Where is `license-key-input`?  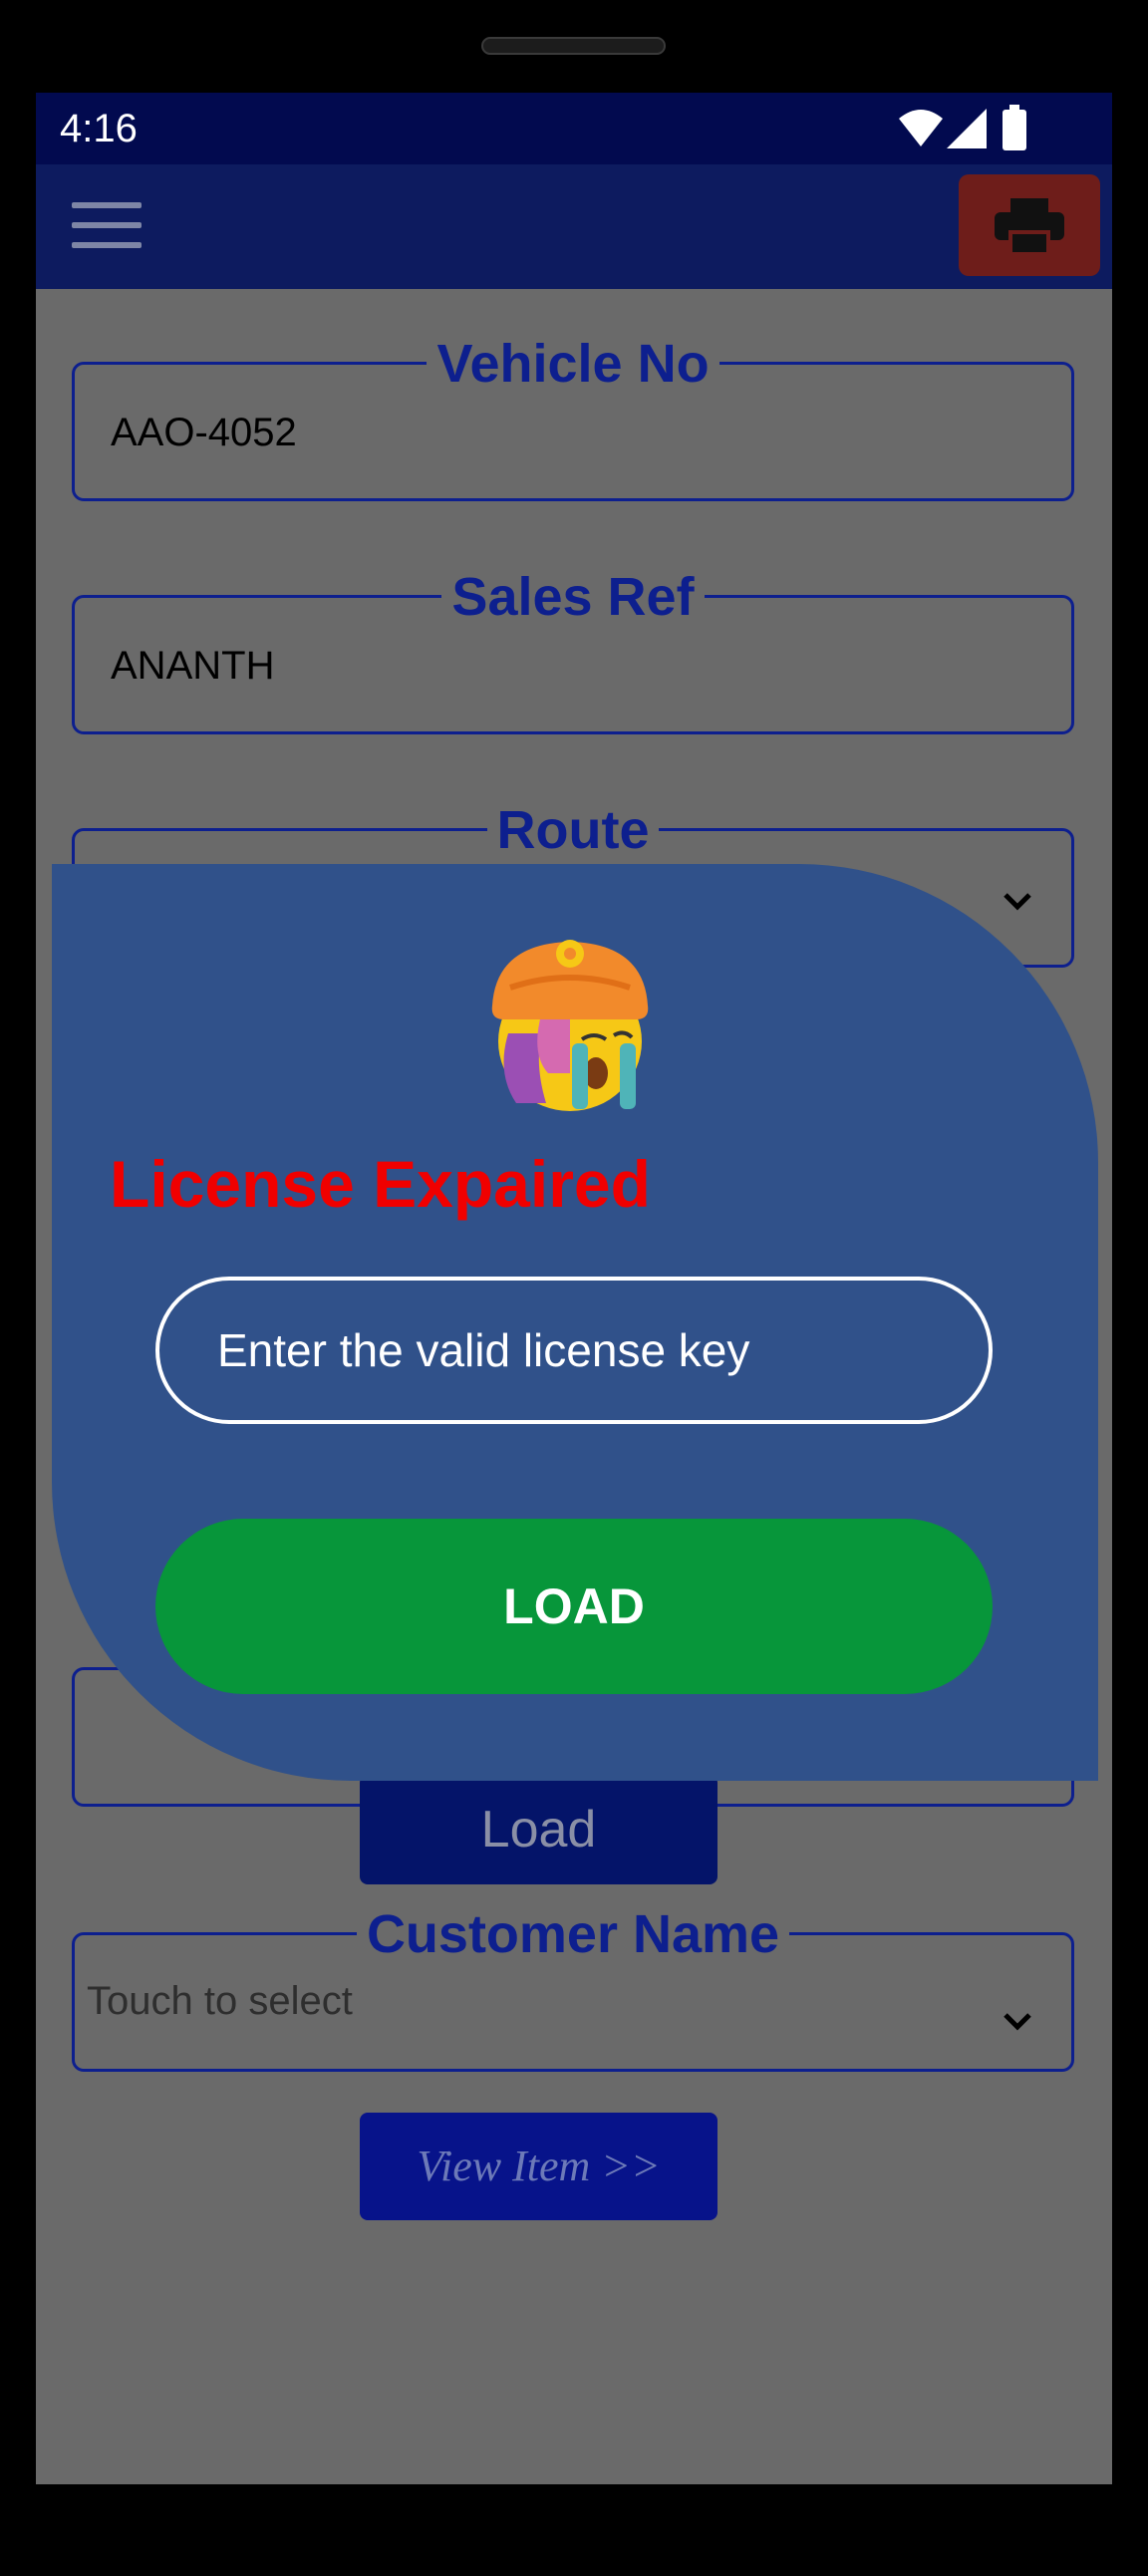 license-key-input is located at coordinates (574, 1350).